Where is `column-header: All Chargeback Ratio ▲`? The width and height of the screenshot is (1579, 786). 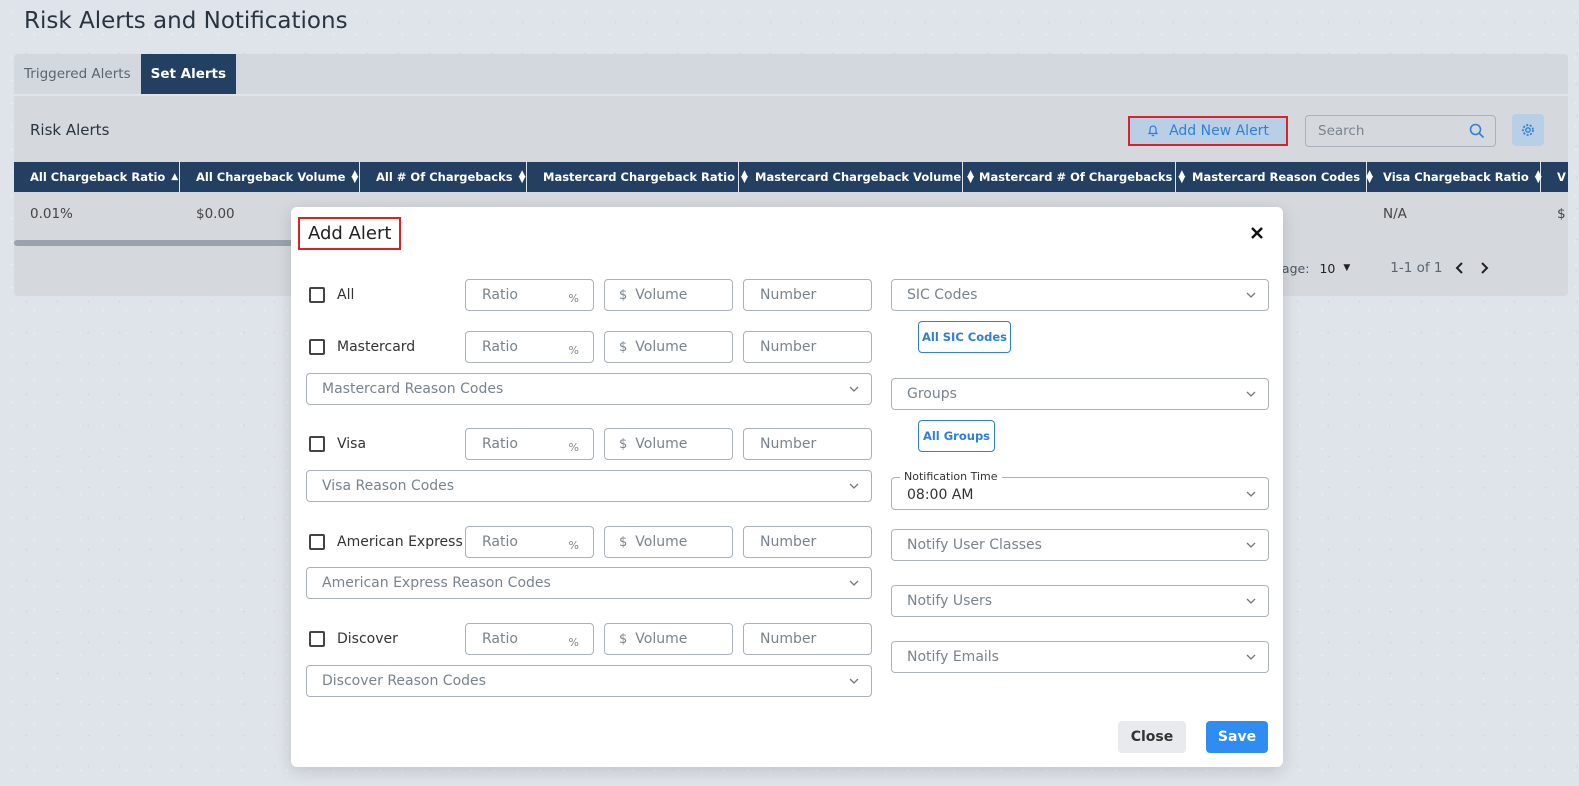 column-header: All Chargeback Ratio ▲ is located at coordinates (97, 177).